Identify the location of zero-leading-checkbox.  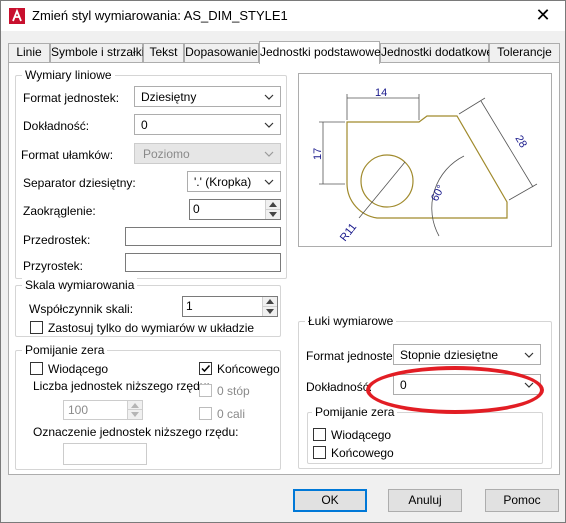
(36, 368).